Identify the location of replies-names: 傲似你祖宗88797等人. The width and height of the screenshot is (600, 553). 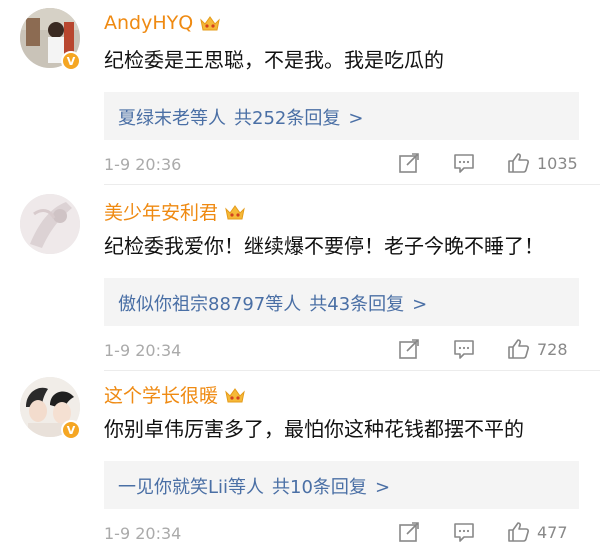
(210, 304).